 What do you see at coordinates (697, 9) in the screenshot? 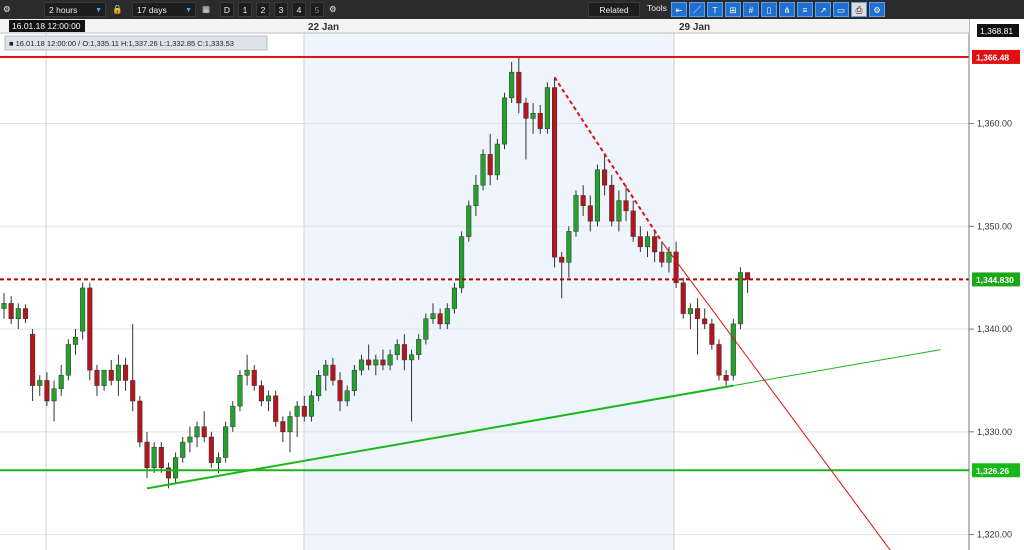
I see `line-icon: ／` at bounding box center [697, 9].